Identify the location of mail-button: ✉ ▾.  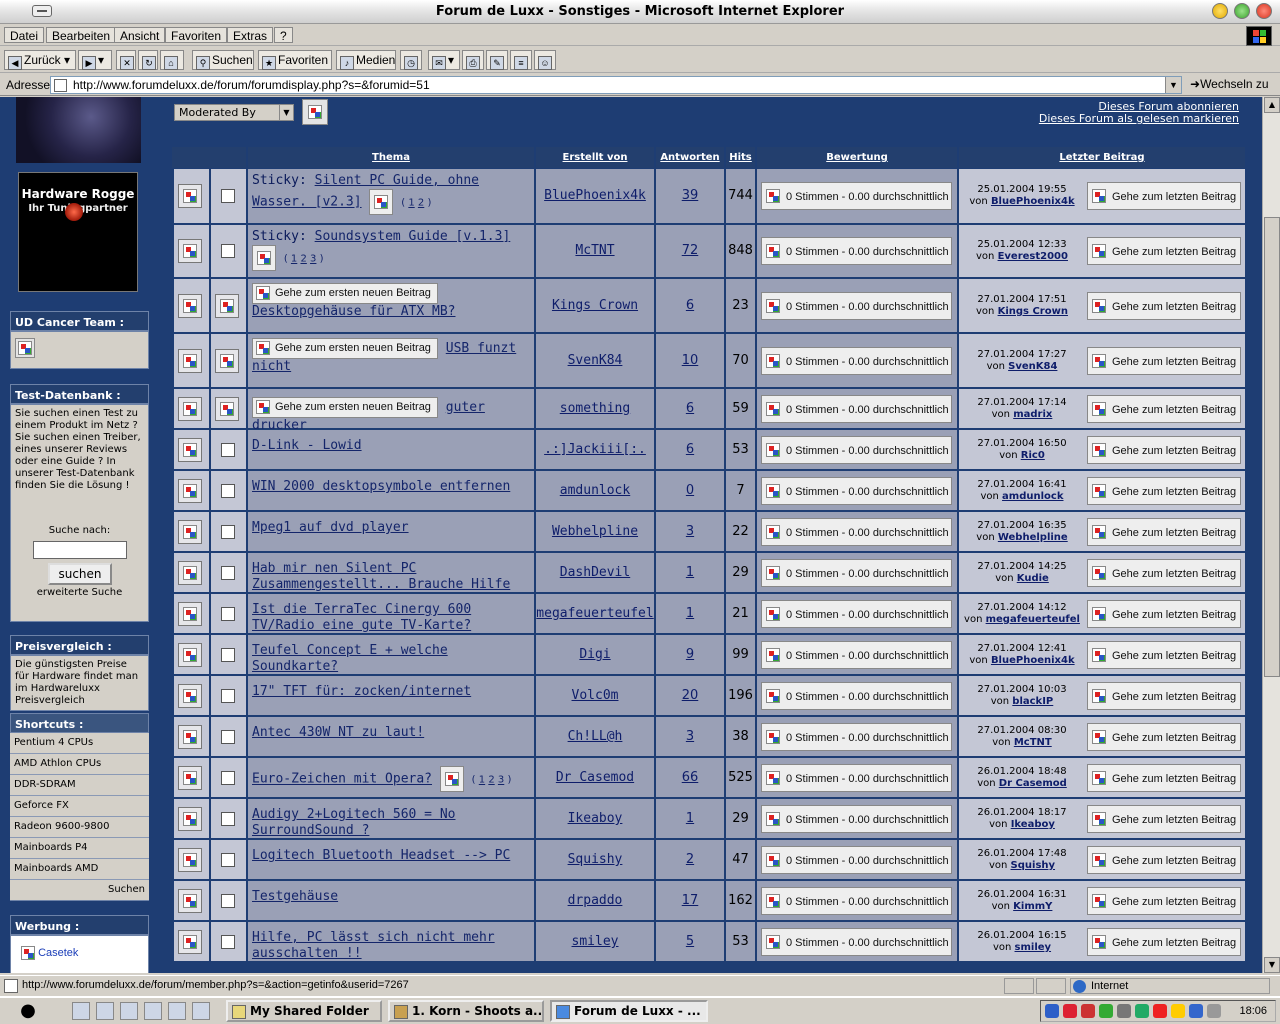
(444, 60).